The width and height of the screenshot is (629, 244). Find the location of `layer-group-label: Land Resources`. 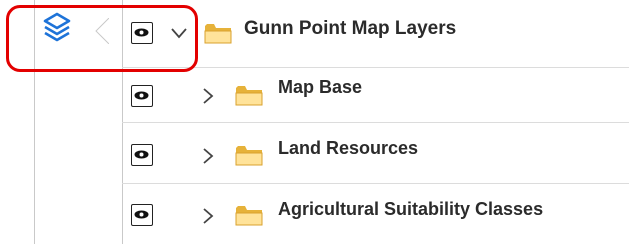

layer-group-label: Land Resources is located at coordinates (348, 148).